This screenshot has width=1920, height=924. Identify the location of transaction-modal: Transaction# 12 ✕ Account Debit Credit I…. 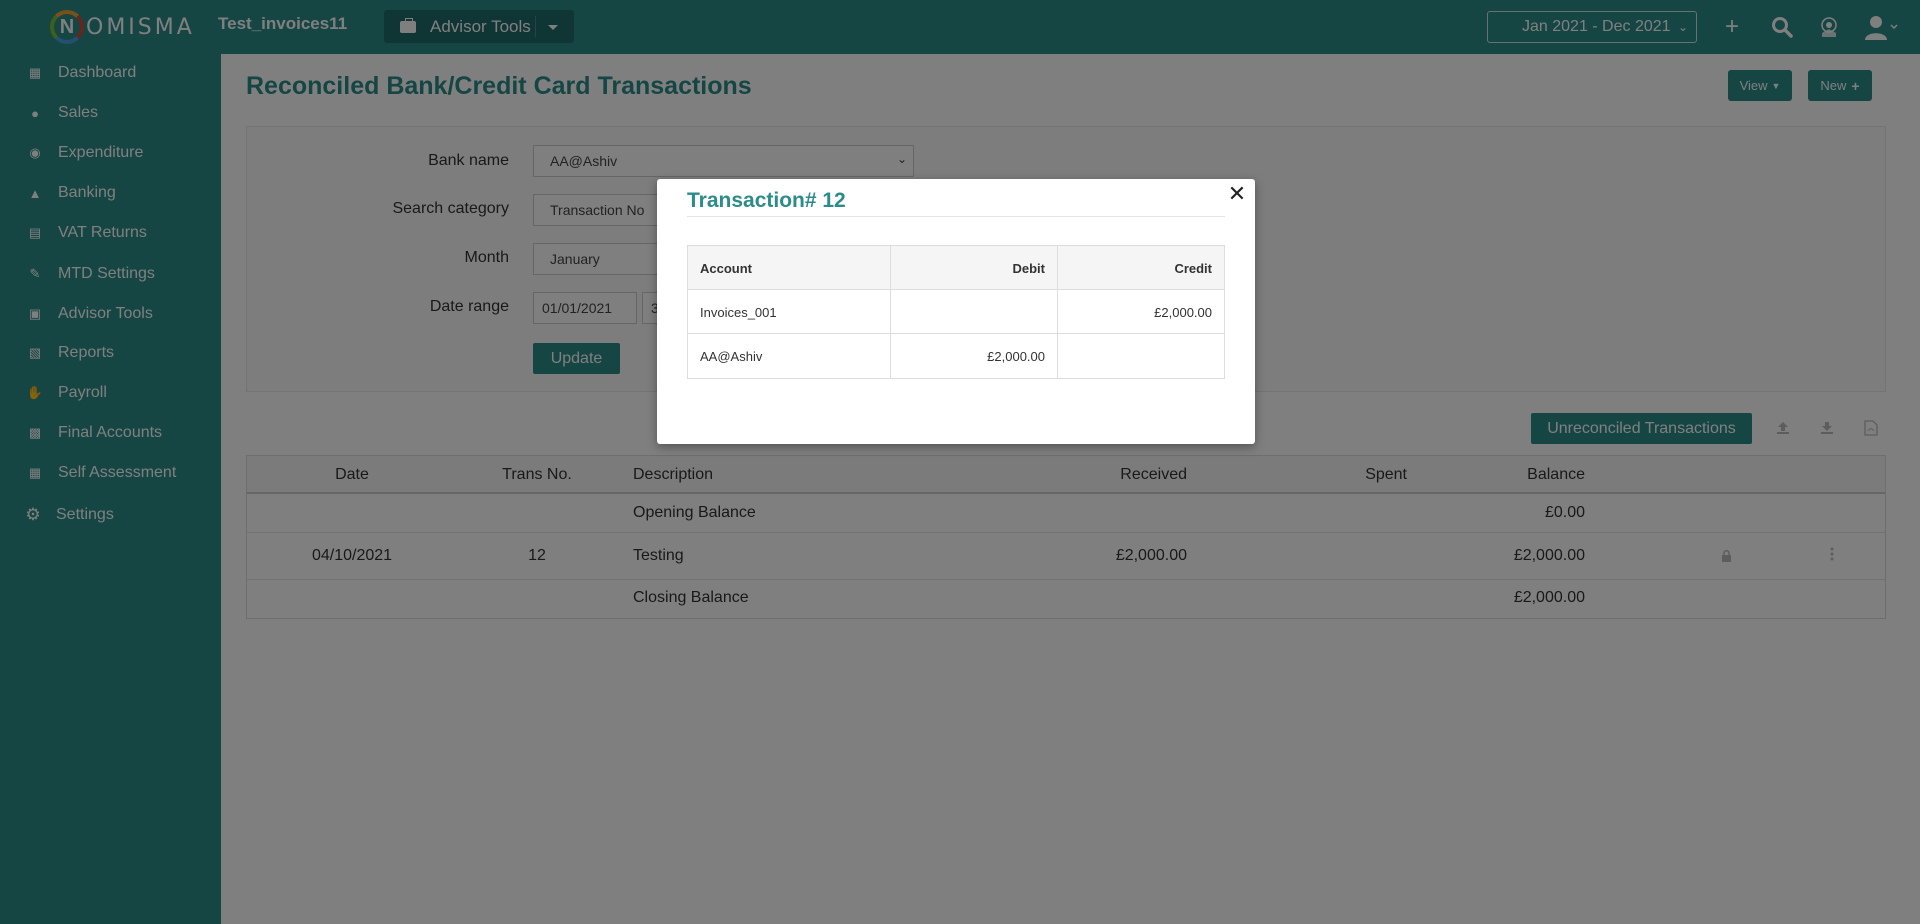
(956, 311).